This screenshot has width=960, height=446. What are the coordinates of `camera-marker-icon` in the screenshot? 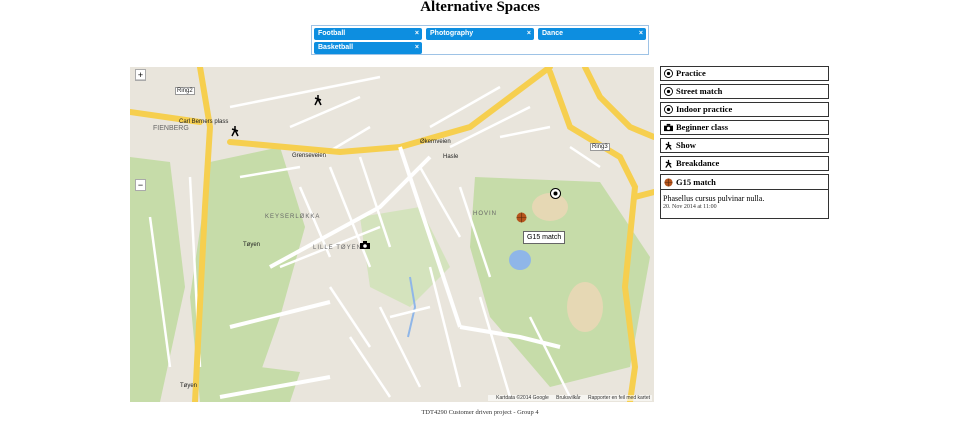 It's located at (365, 245).